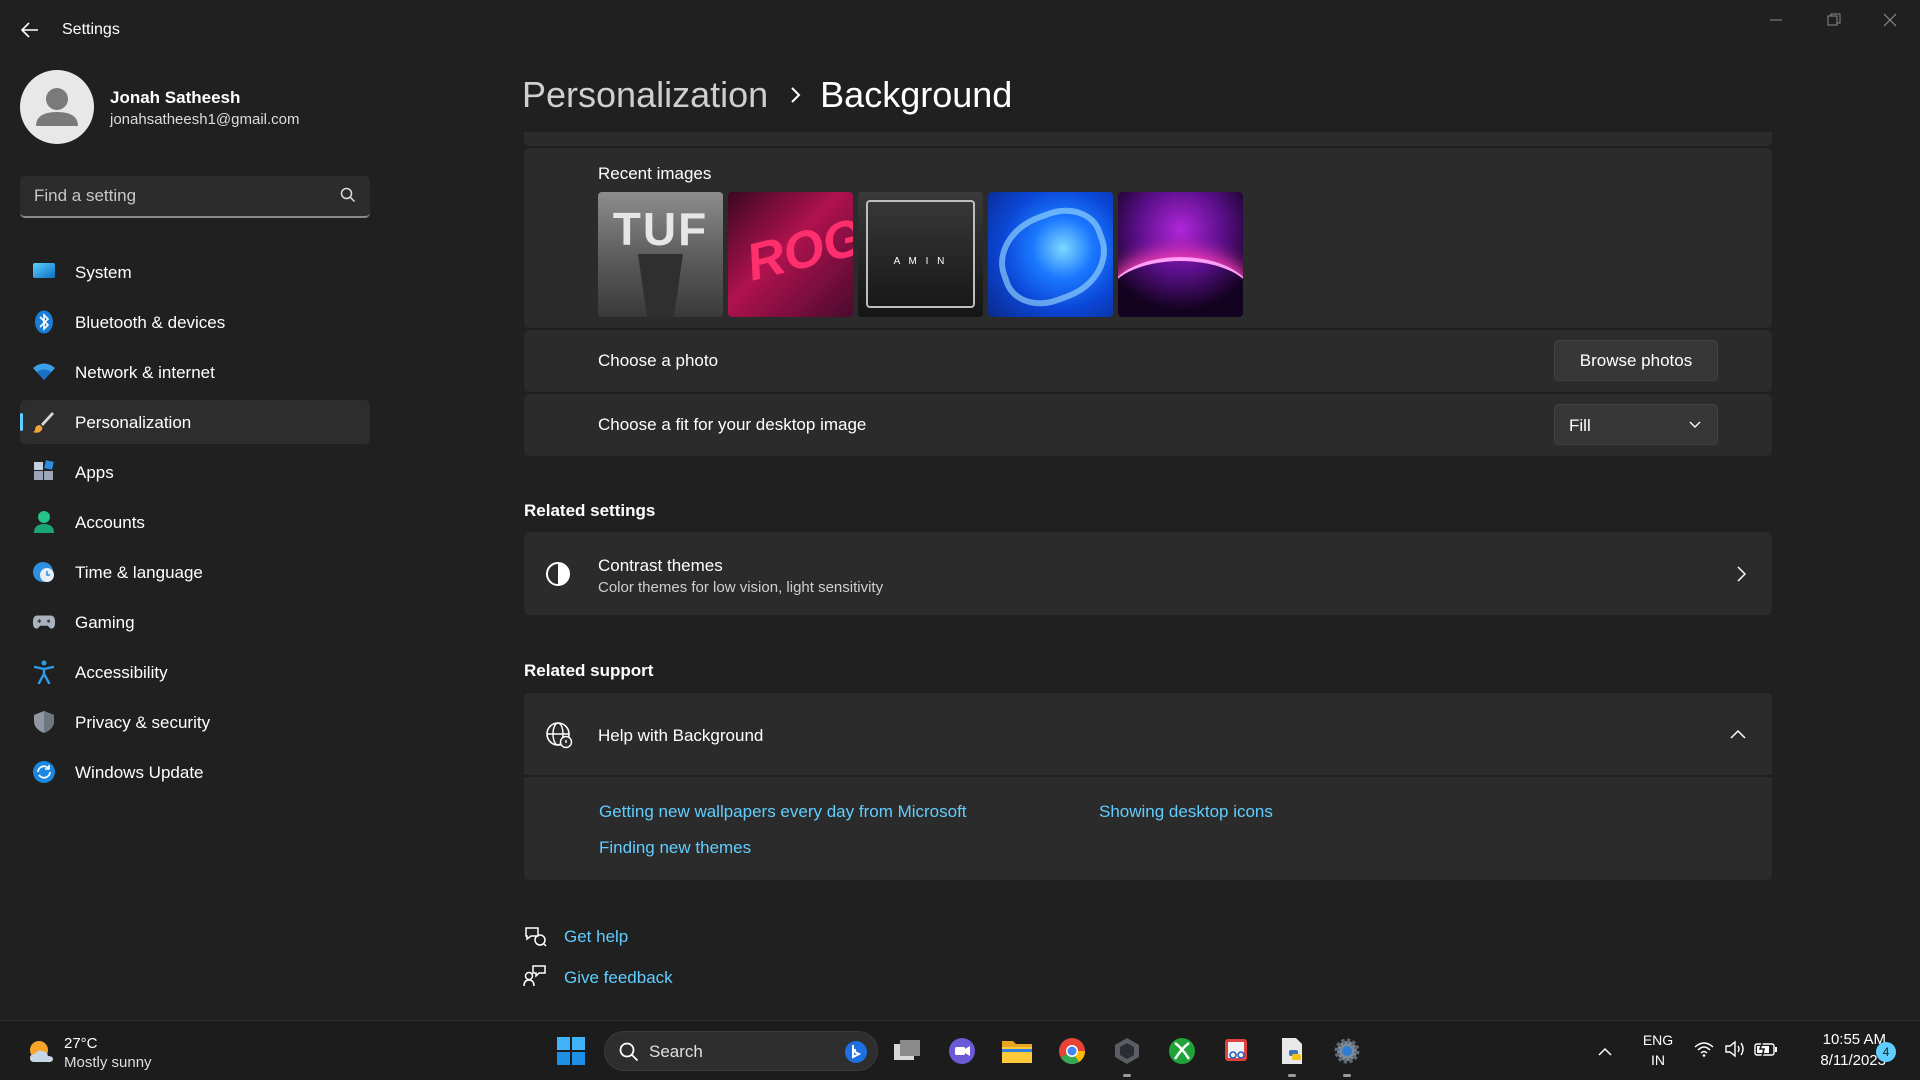  I want to click on snipping-tool-button, so click(1237, 1051).